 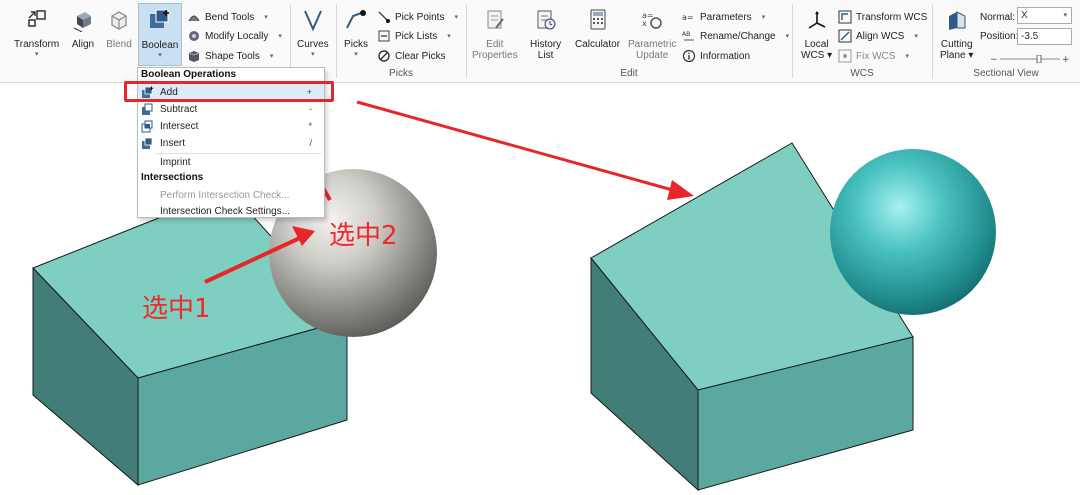 I want to click on menu-item-intersect: Intersect *, so click(x=231, y=126).